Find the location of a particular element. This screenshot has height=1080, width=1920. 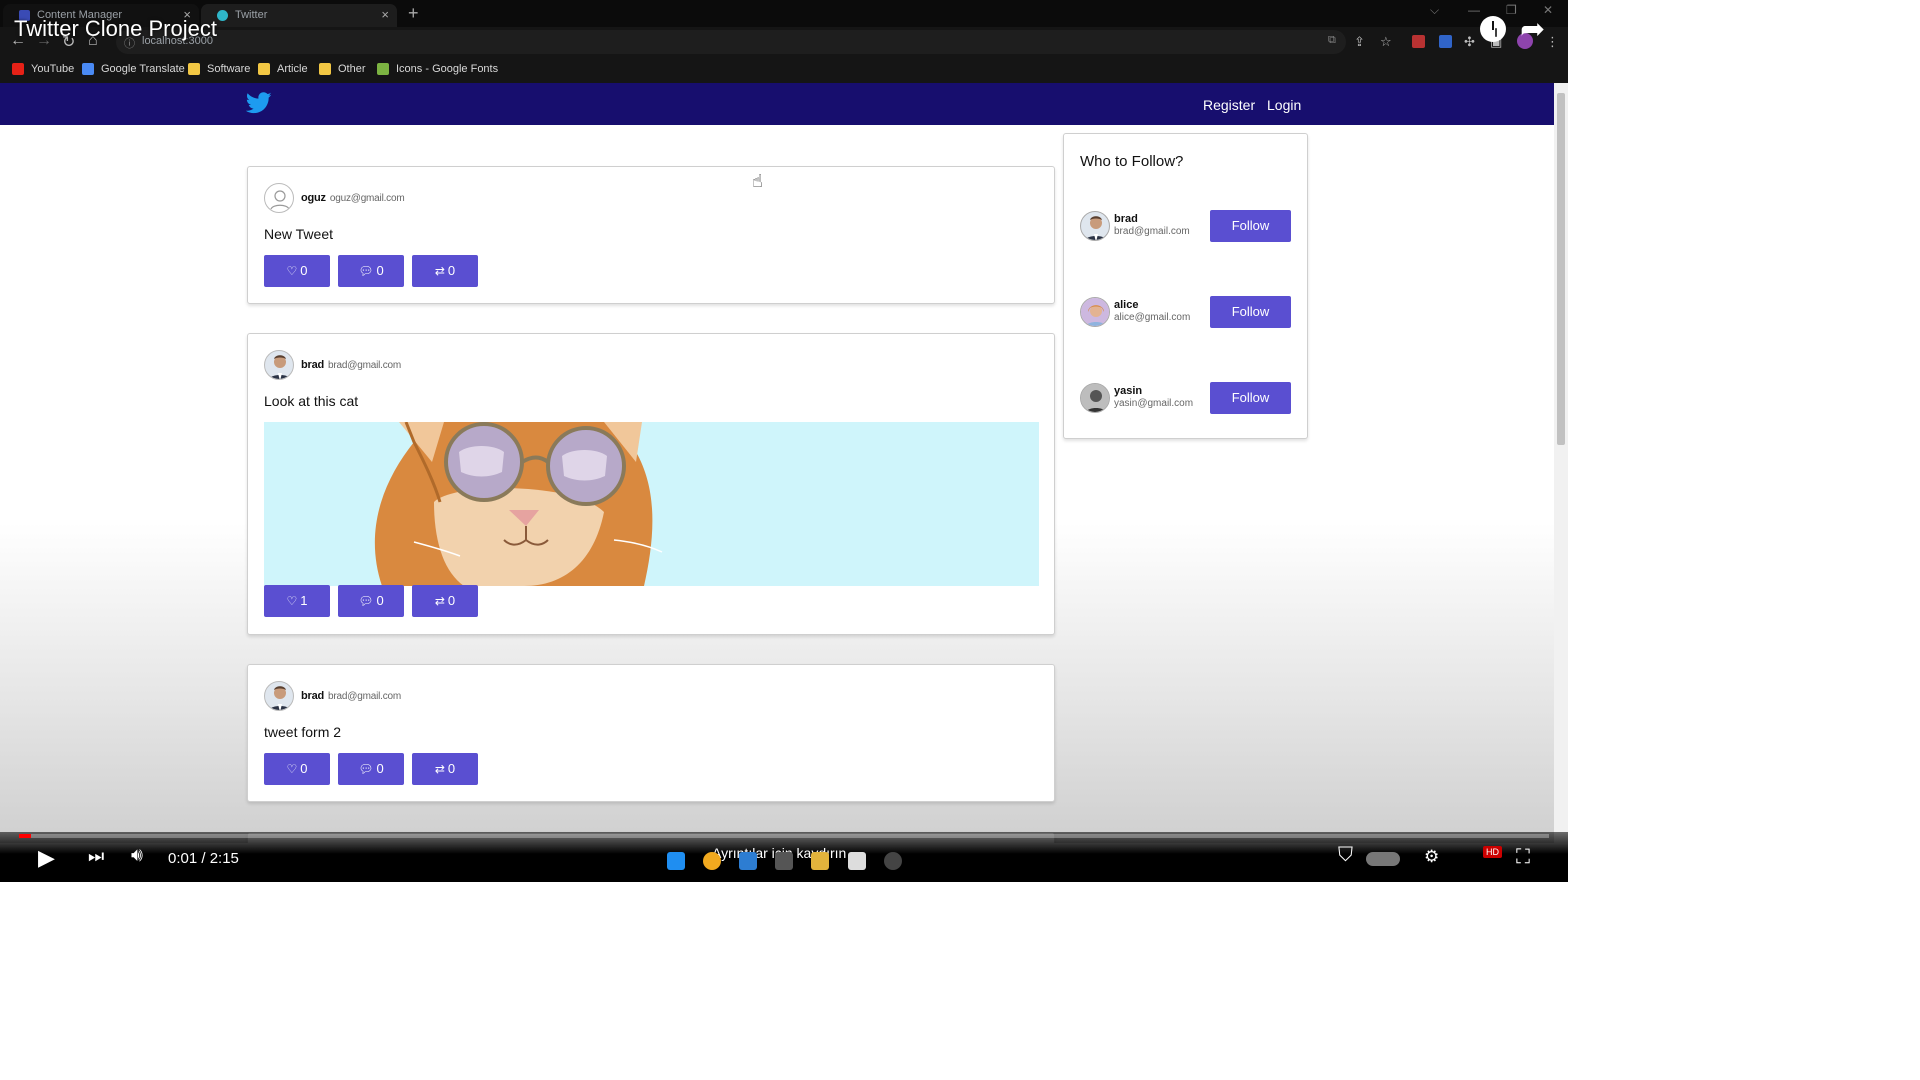

yasin-avatar is located at coordinates (1095, 398).